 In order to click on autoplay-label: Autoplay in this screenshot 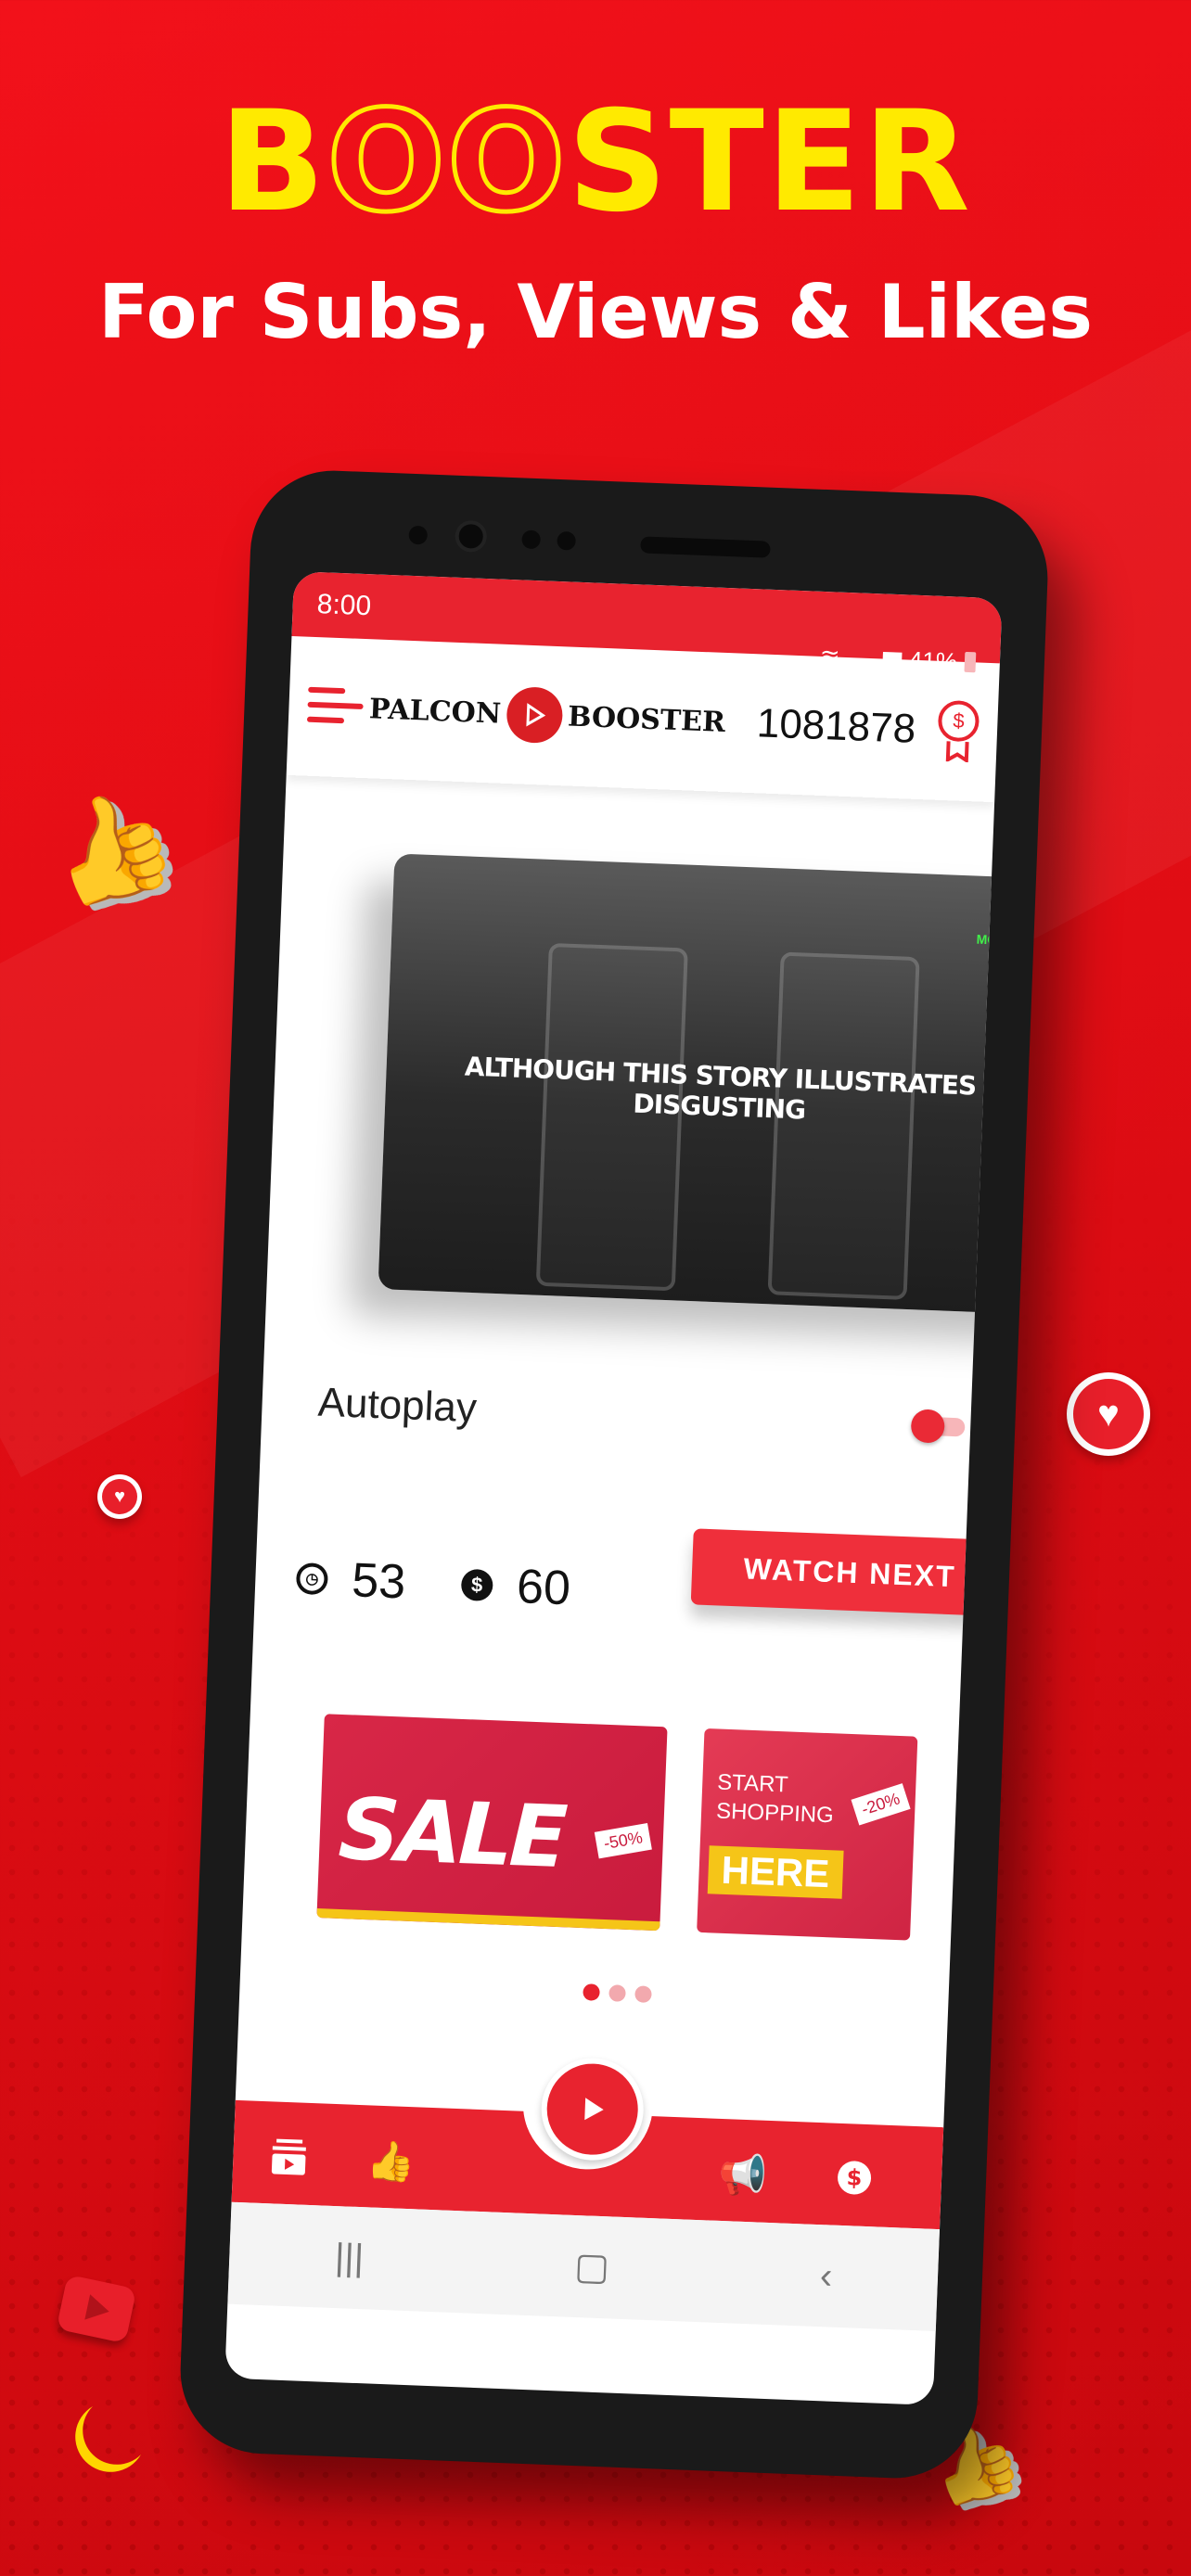, I will do `click(397, 1405)`.